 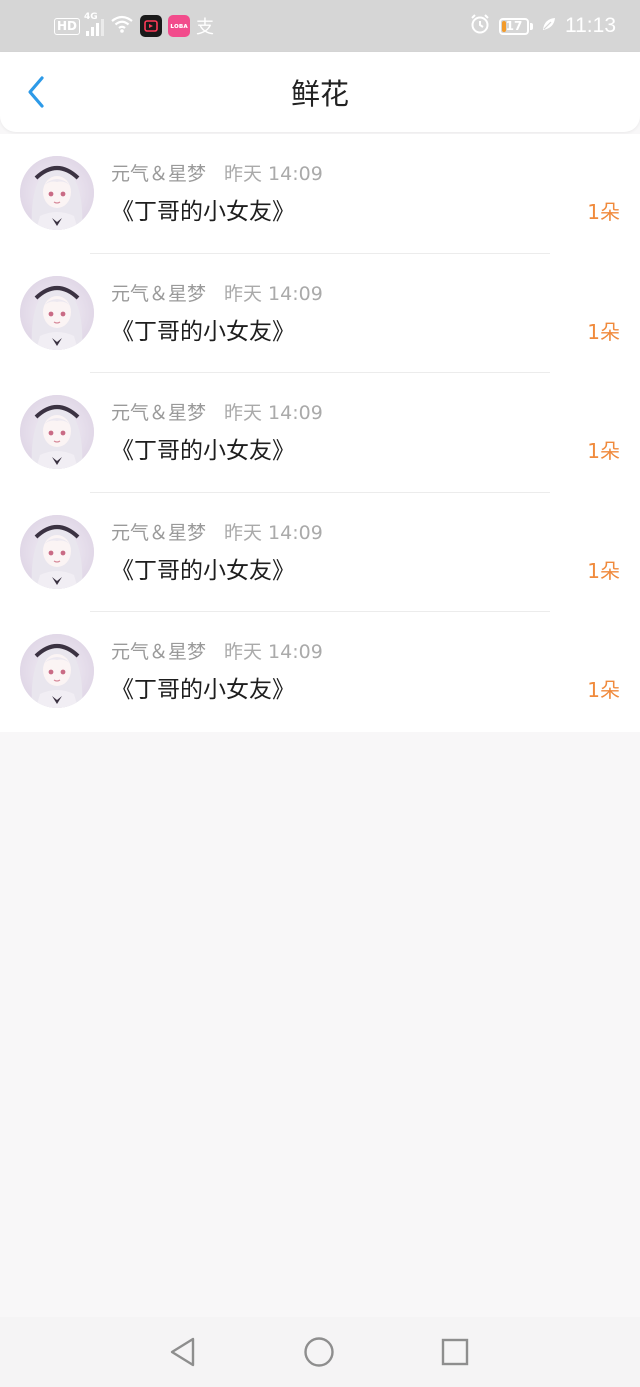 I want to click on triangle-back-icon, so click(x=182, y=1352).